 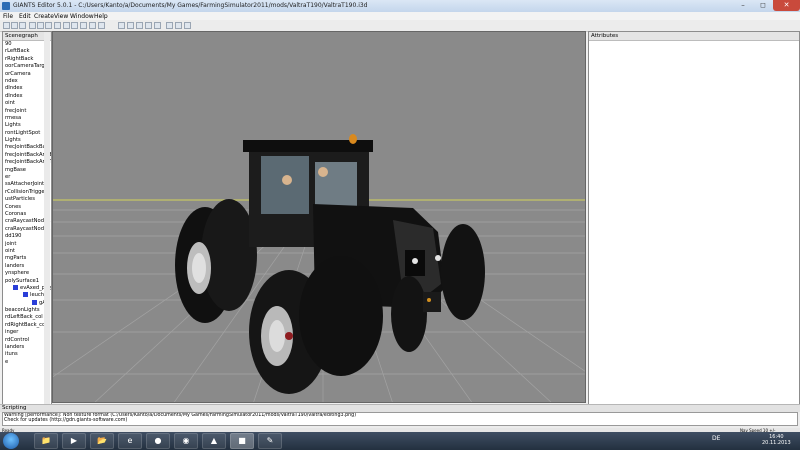 What do you see at coordinates (22, 280) in the screenshot?
I see `scenegraph-item-label: polySurface1` at bounding box center [22, 280].